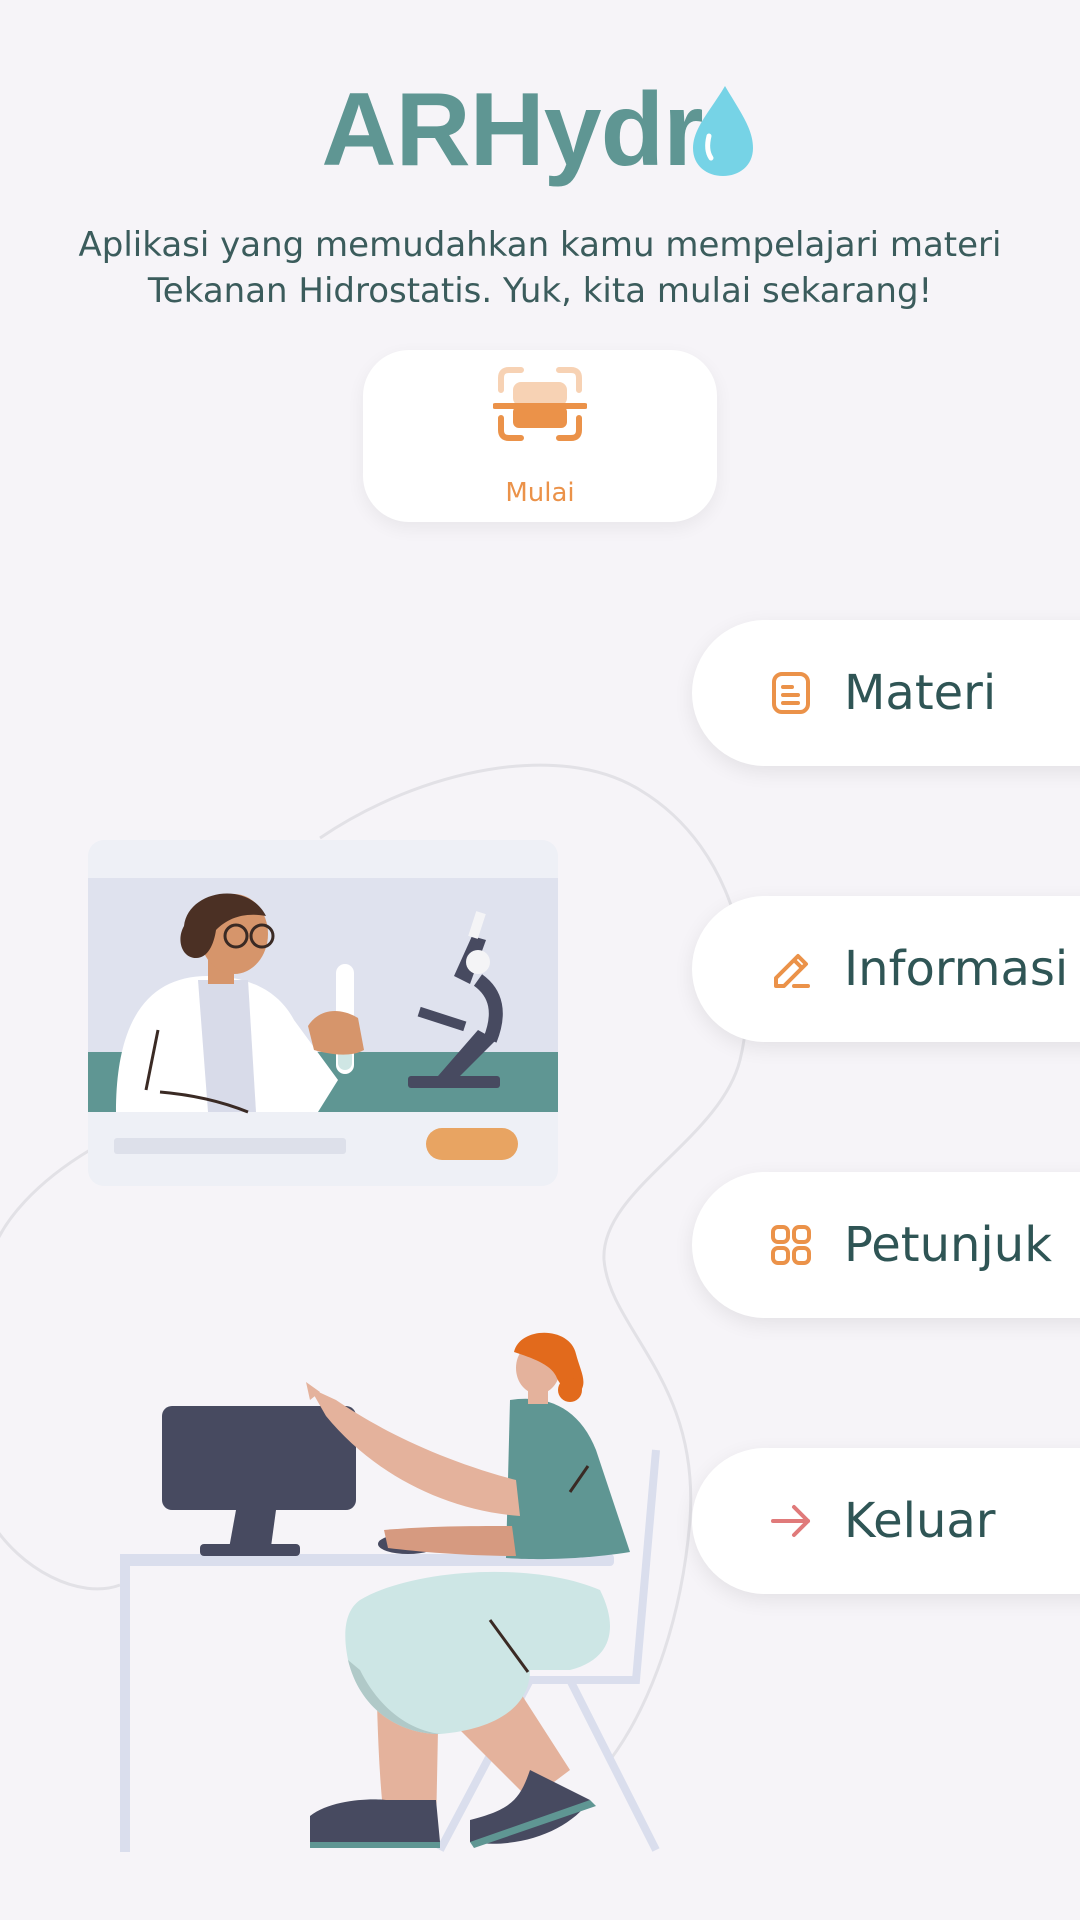  I want to click on document-icon, so click(791, 693).